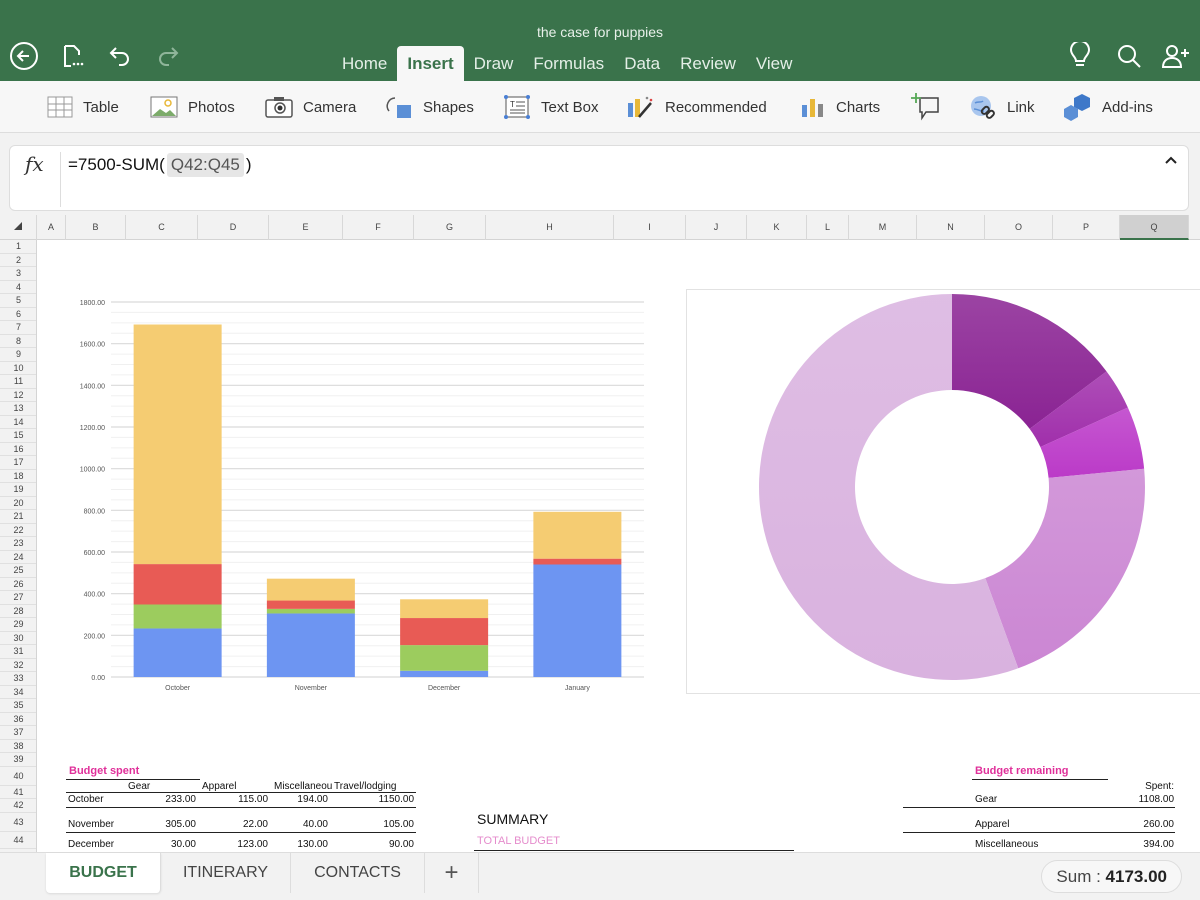 This screenshot has width=1200, height=900. Describe the element at coordinates (18, 490) in the screenshot. I see `row-header: 19` at that location.